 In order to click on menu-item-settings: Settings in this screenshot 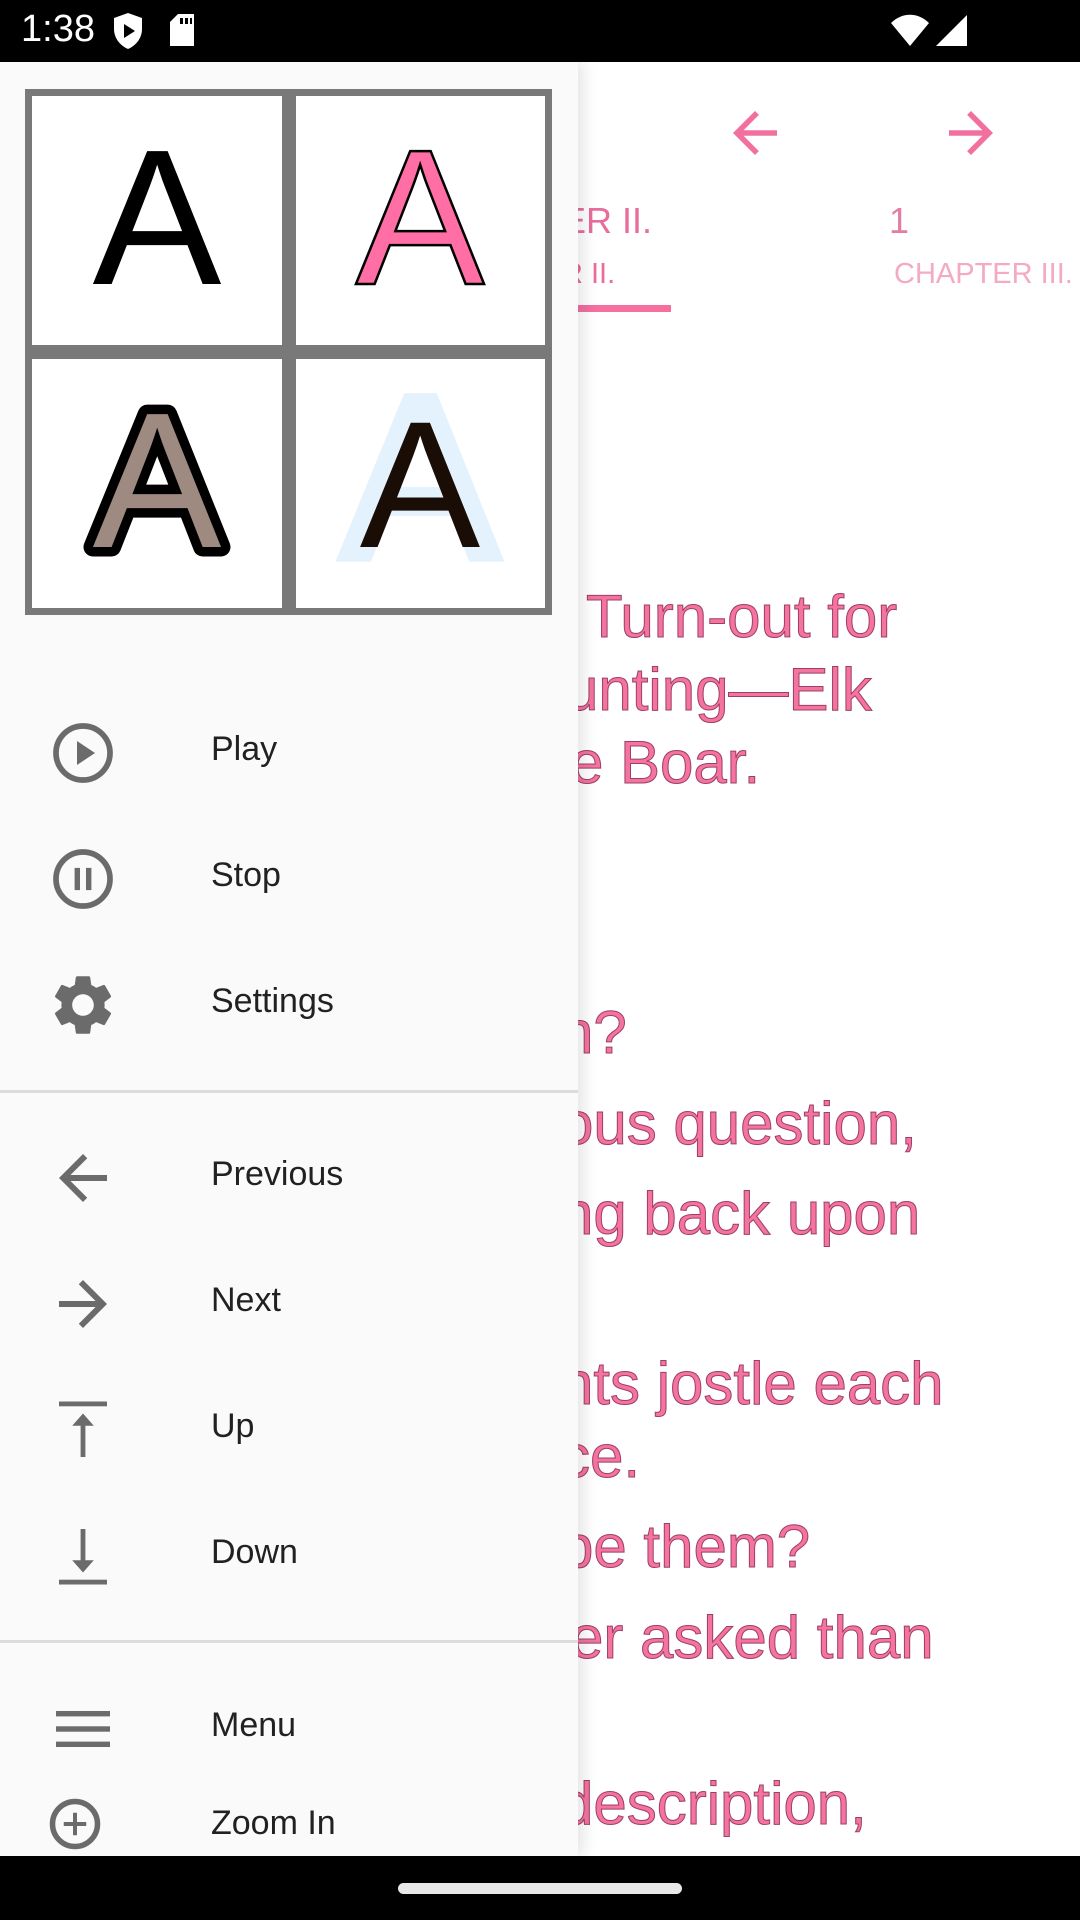, I will do `click(289, 999)`.